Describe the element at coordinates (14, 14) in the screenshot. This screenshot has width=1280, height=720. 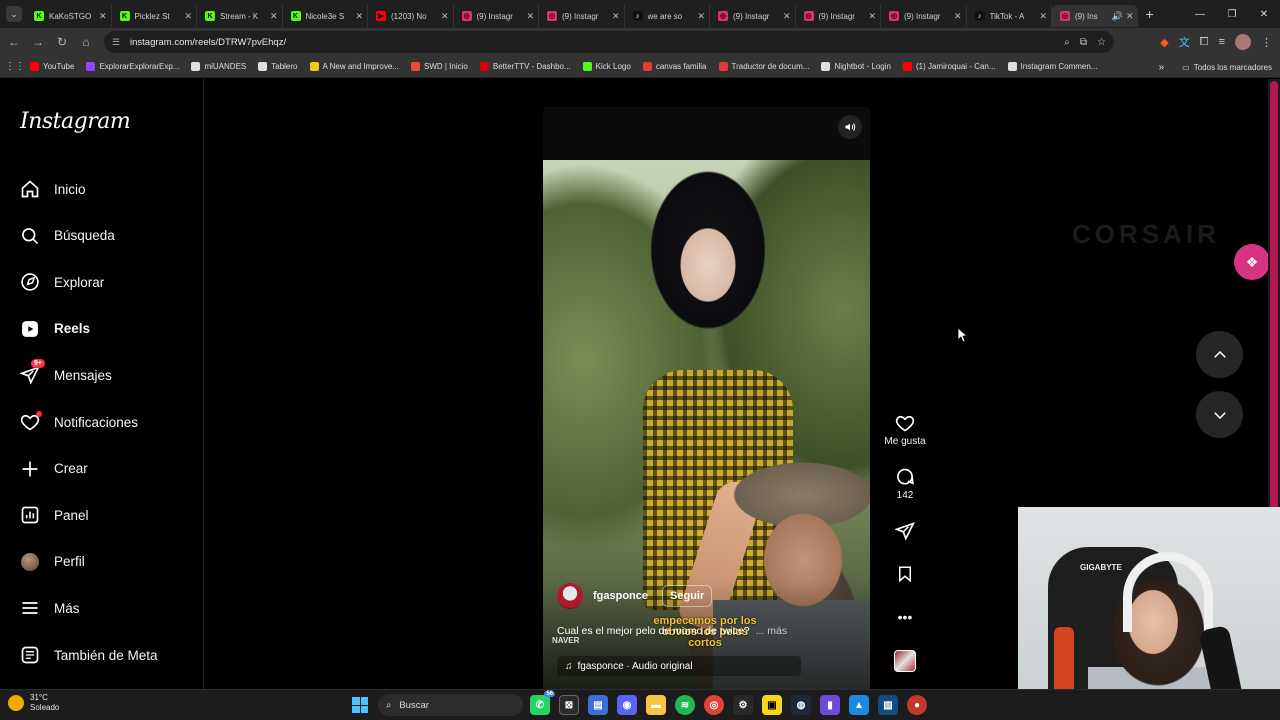
I see `tab-search-button: ⌄` at that location.